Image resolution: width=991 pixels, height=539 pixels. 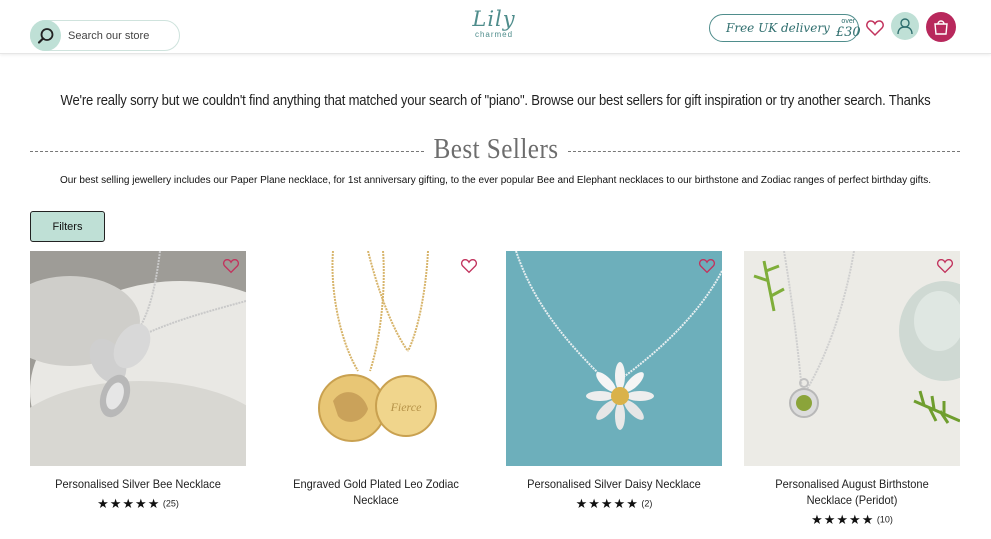 I want to click on search-icon, so click(x=45, y=35).